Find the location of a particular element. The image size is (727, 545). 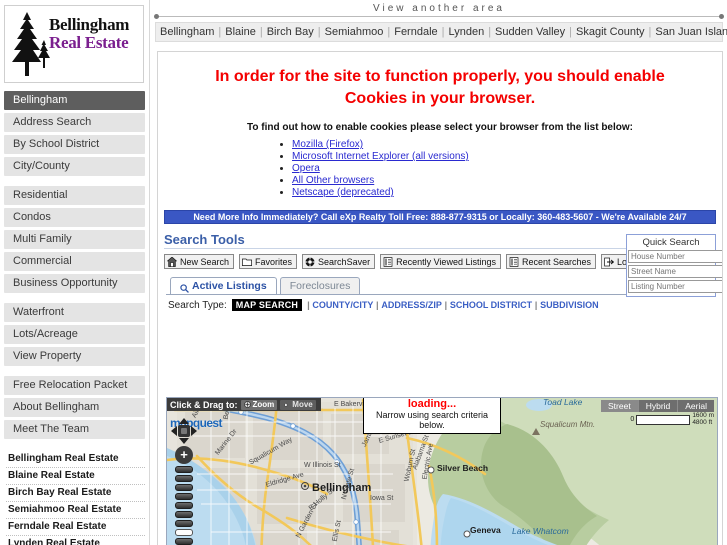

sidebar-item-condos: Condos is located at coordinates (74, 217).